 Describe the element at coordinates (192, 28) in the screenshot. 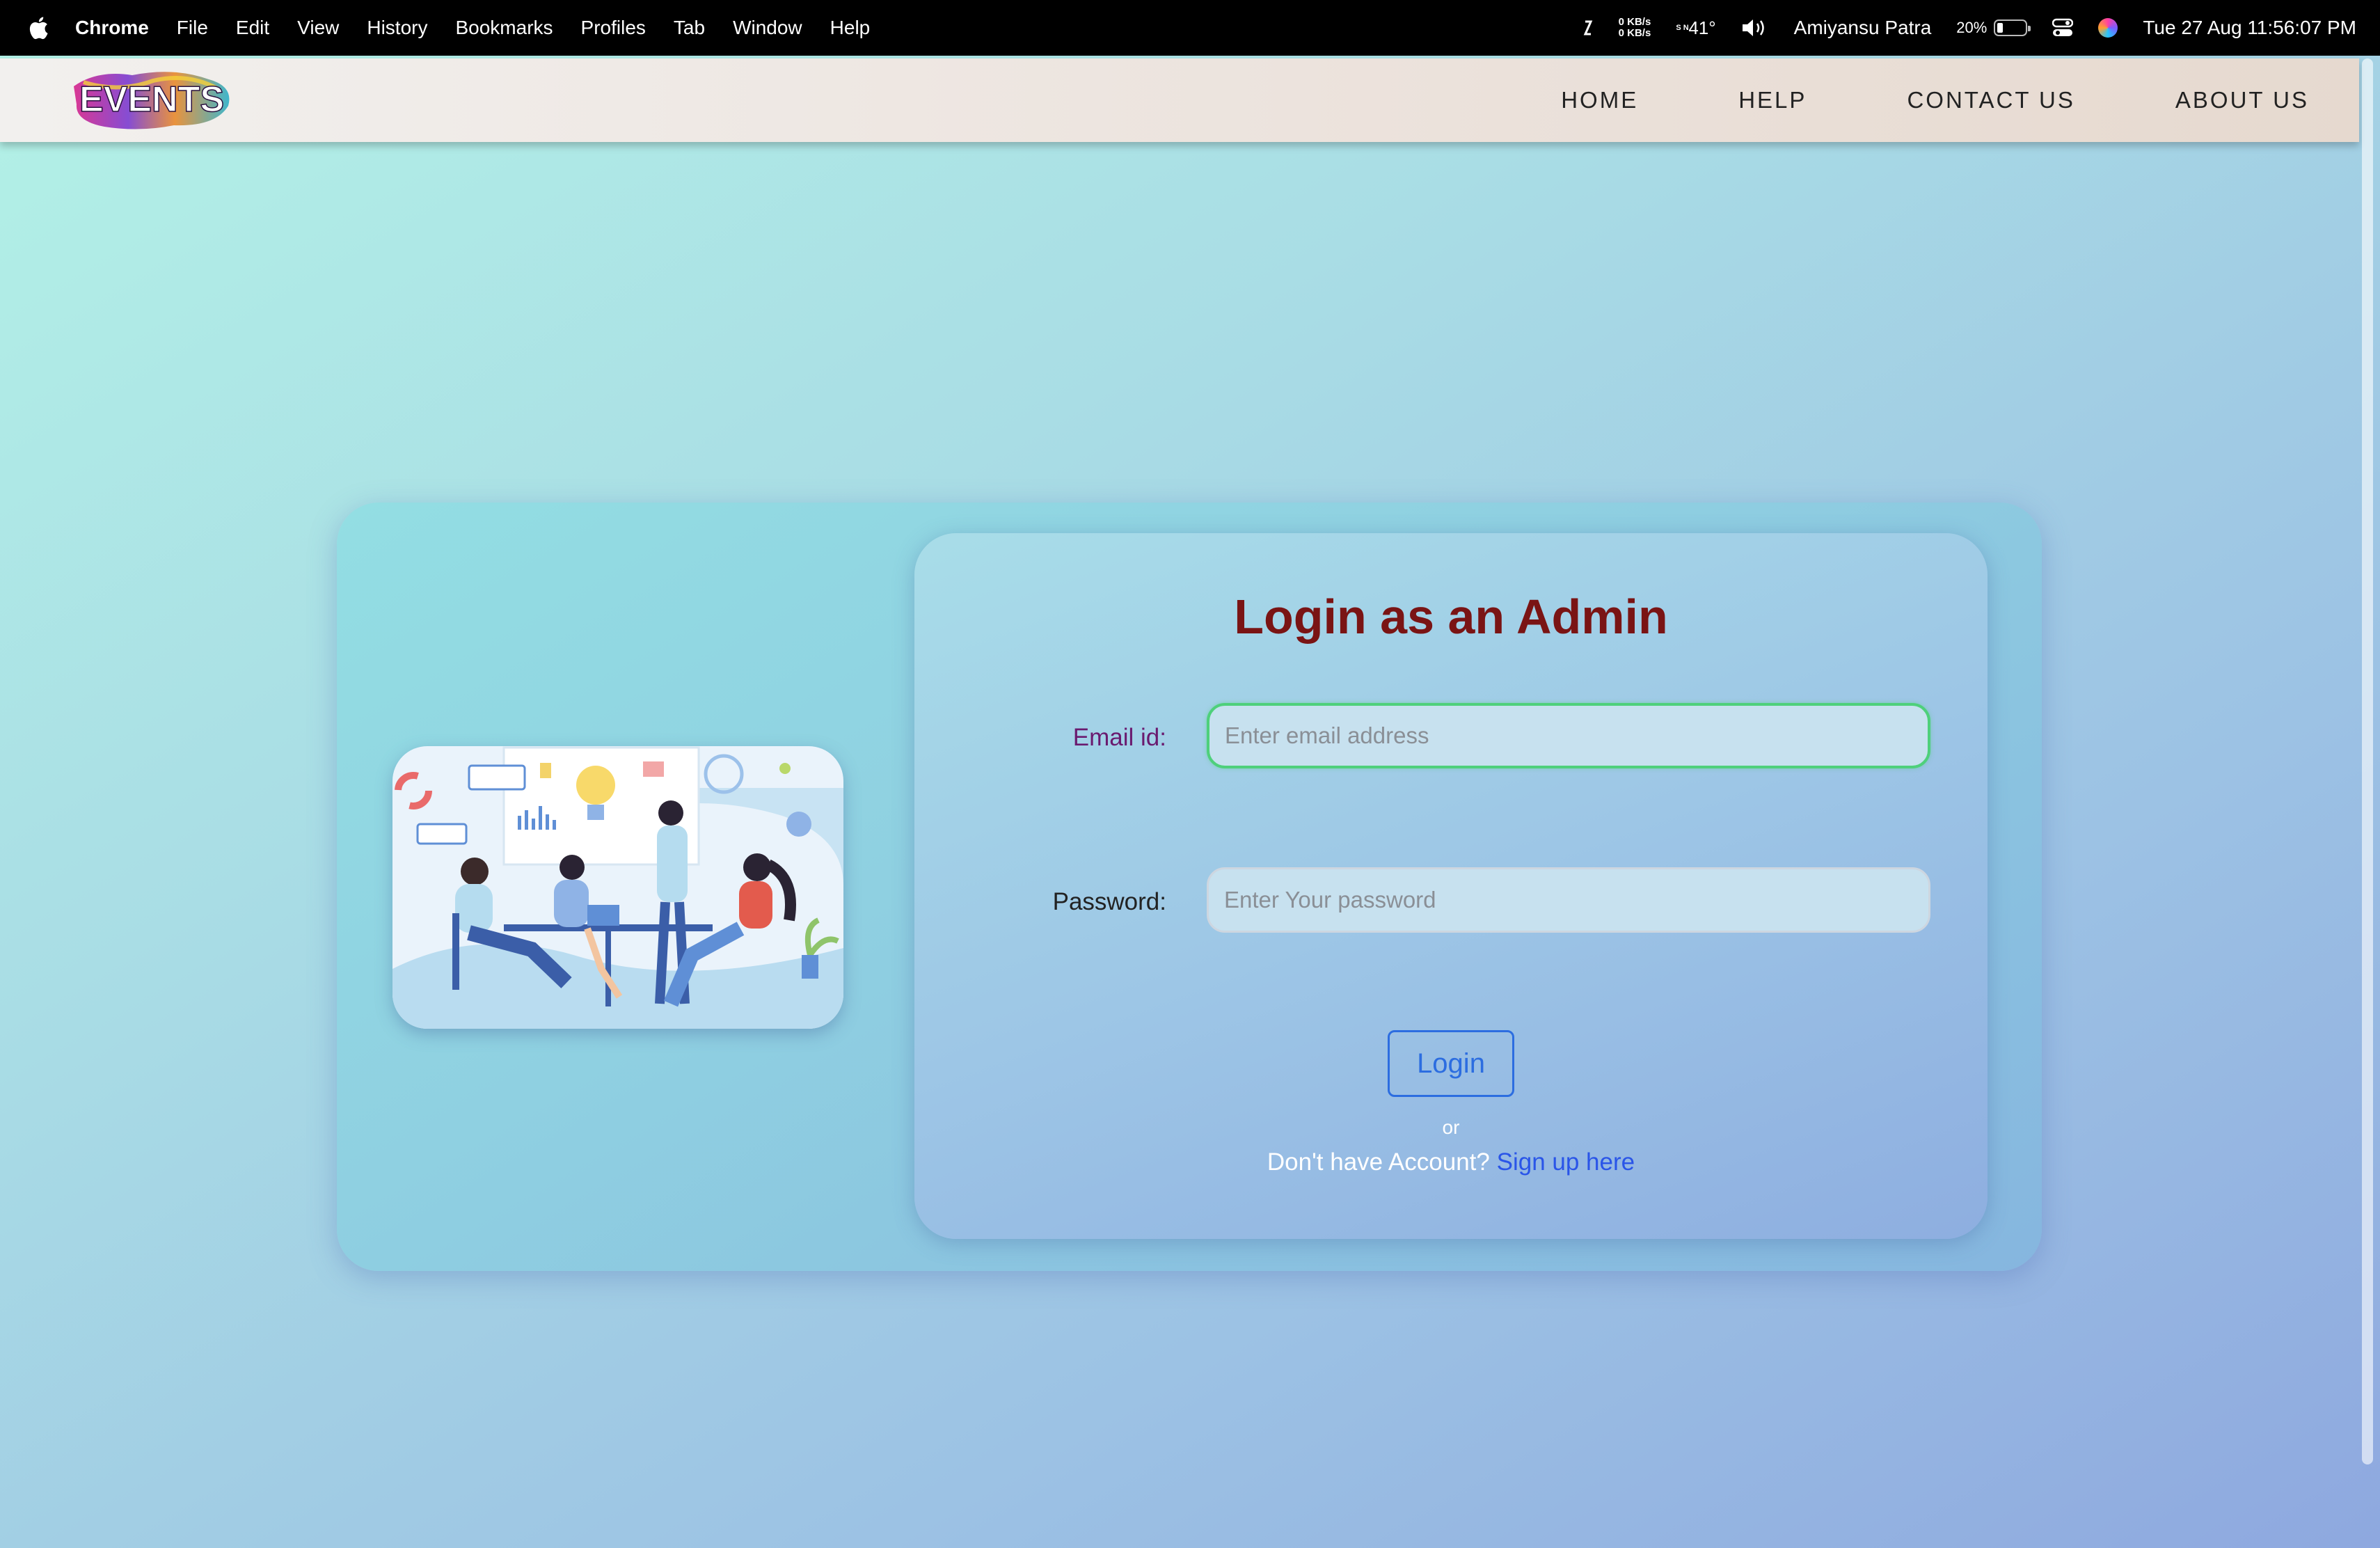

I see `menu-file: File` at that location.